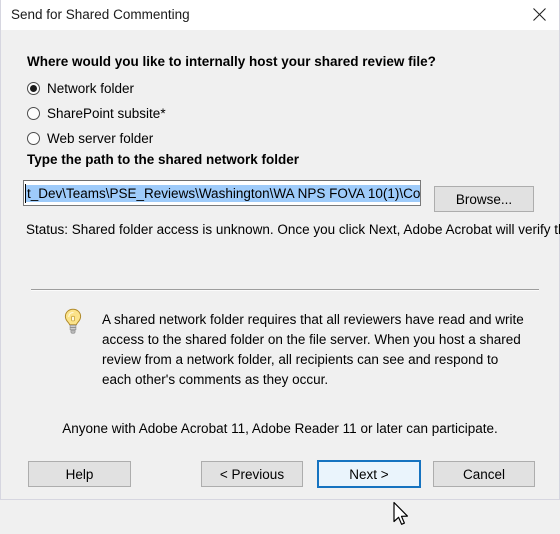 This screenshot has width=560, height=534. What do you see at coordinates (33, 88) in the screenshot?
I see `radio-indicator-network-folder` at bounding box center [33, 88].